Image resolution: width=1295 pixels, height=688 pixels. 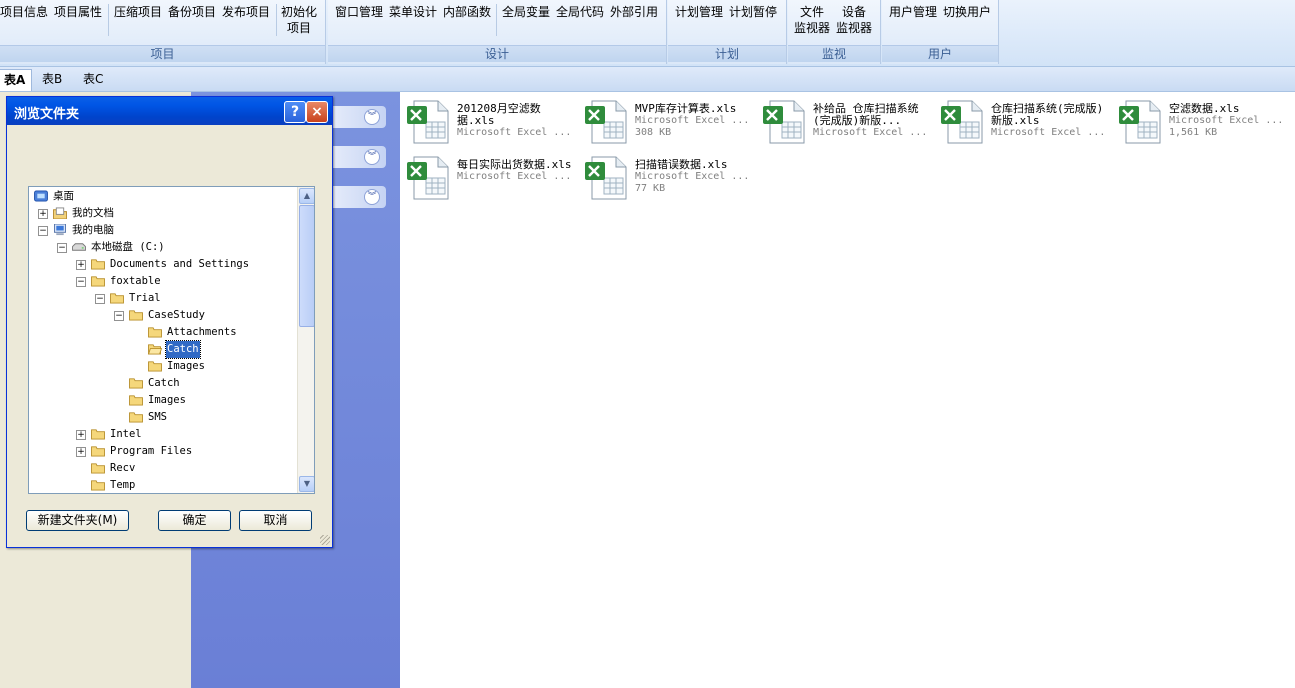 I want to click on file-monitor-line1: 文件, so click(x=812, y=12).